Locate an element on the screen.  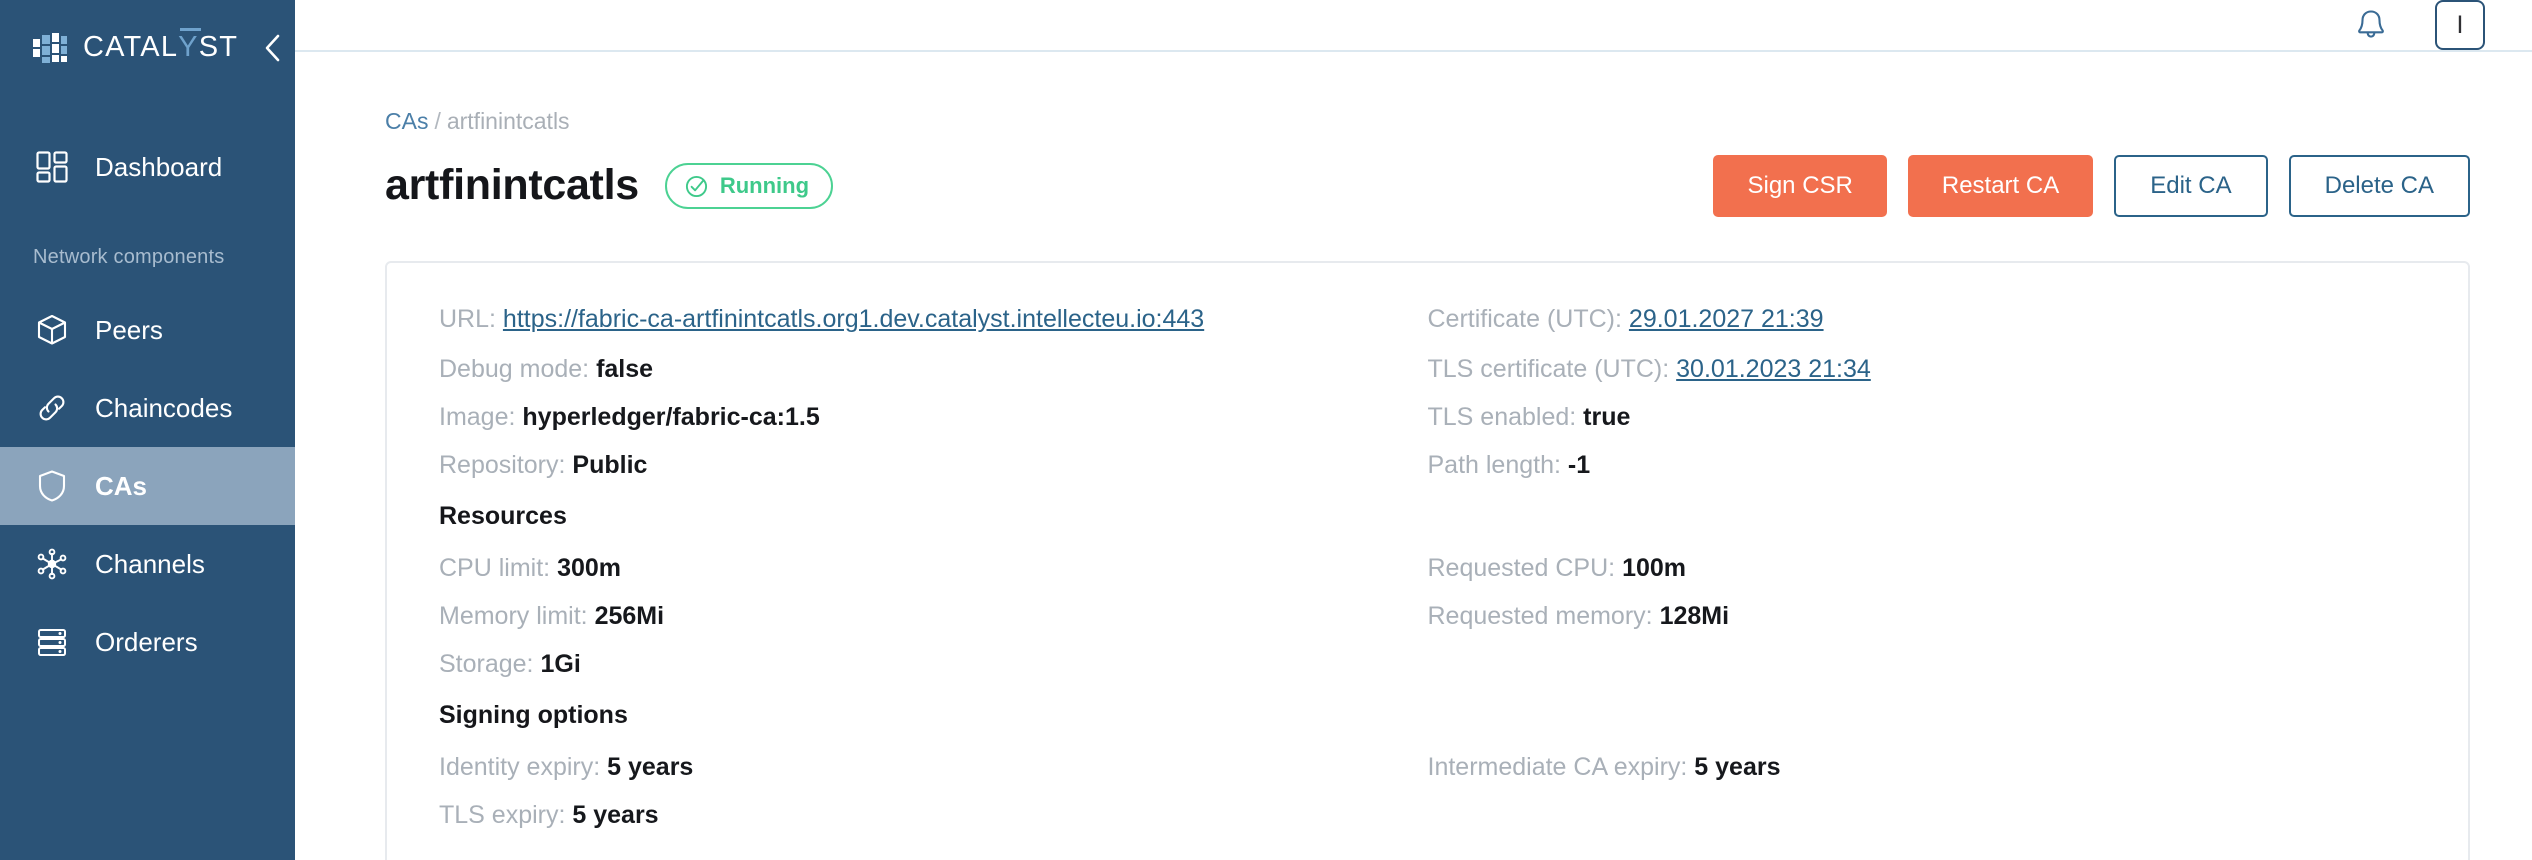
signing-identity-expiry-label: Identity expiry: is located at coordinates (520, 767).